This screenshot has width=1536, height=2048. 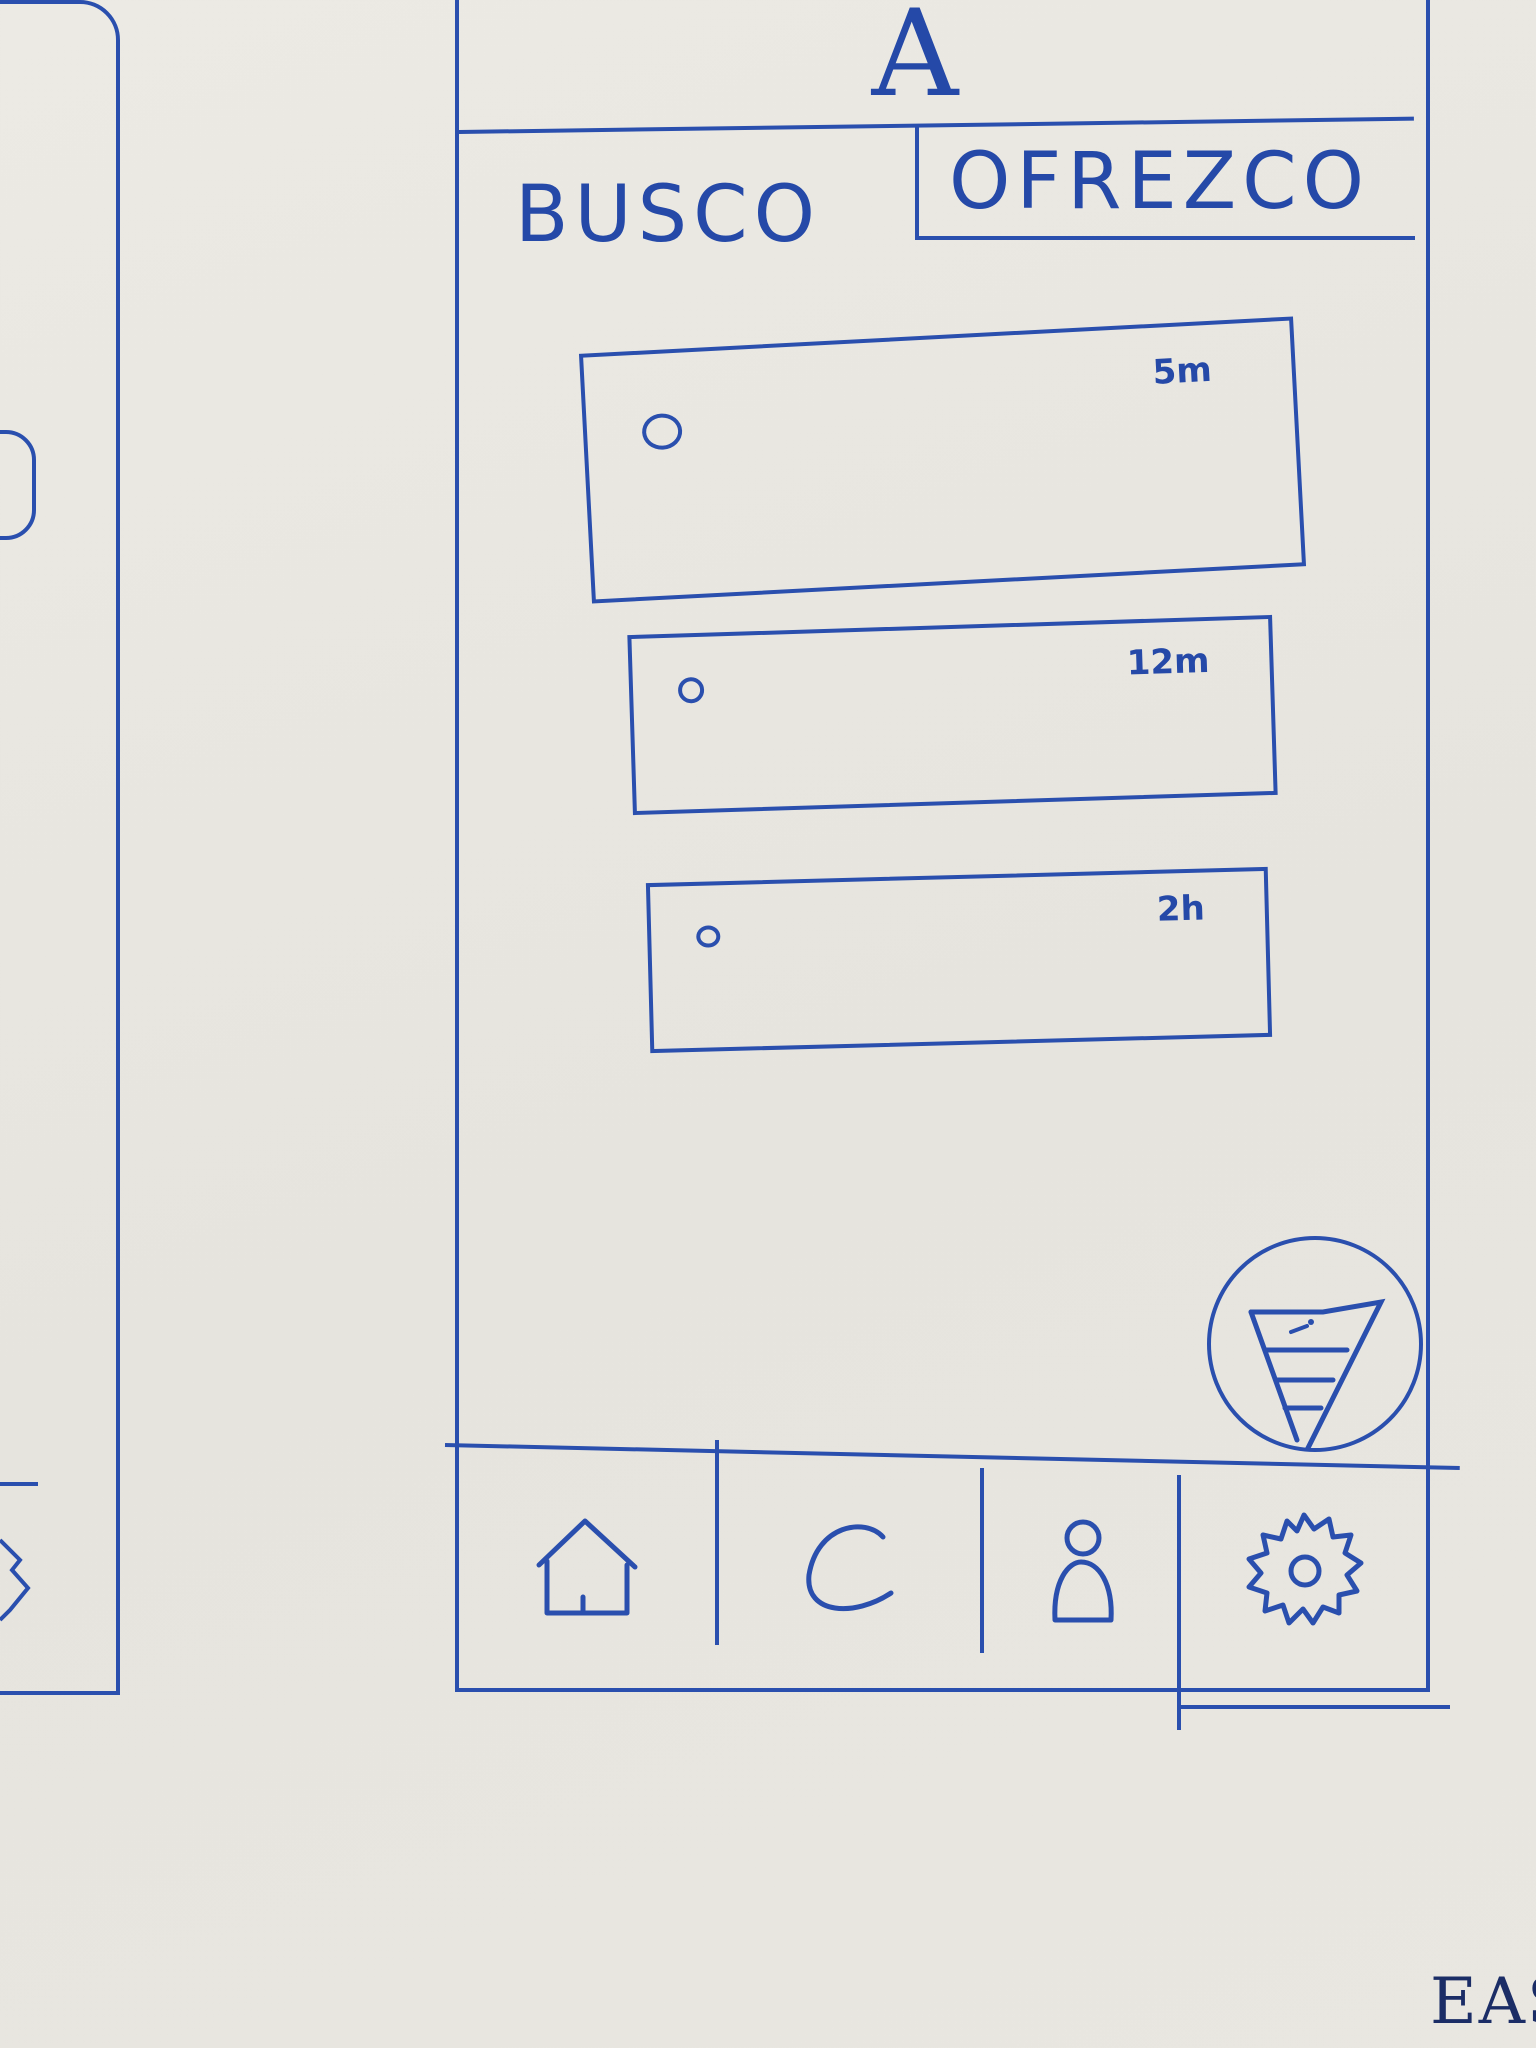 What do you see at coordinates (942, 460) in the screenshot?
I see `list-item: 5m` at bounding box center [942, 460].